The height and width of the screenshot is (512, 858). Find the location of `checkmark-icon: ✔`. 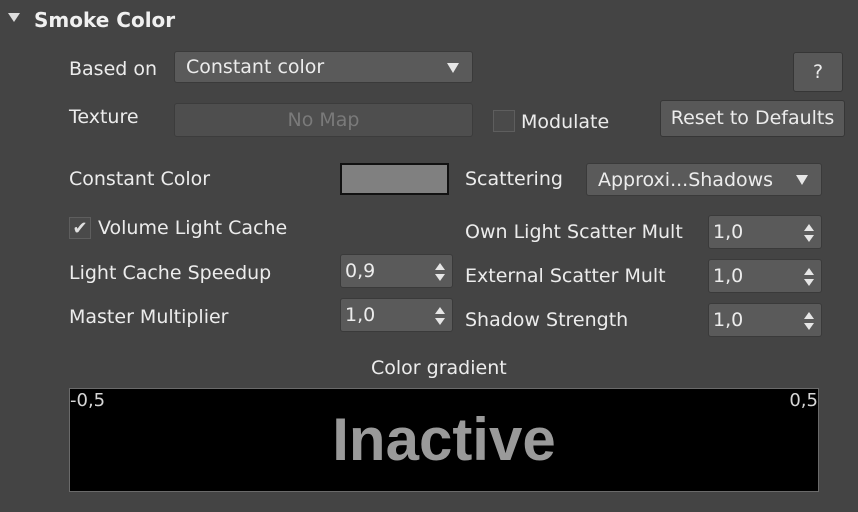

checkmark-icon: ✔ is located at coordinates (80, 228).